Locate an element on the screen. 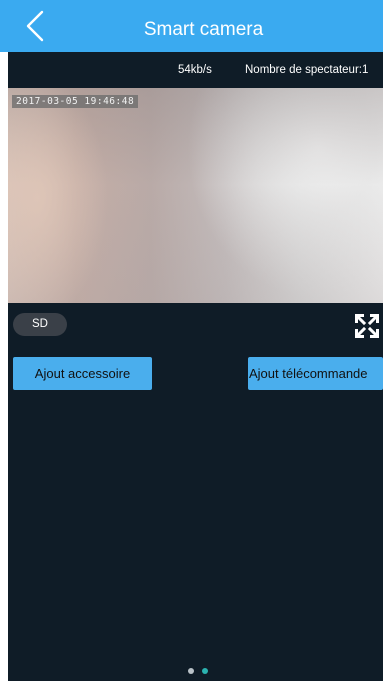 The height and width of the screenshot is (681, 383). add-remote-control-button: Ajout télécommande is located at coordinates (315, 373).